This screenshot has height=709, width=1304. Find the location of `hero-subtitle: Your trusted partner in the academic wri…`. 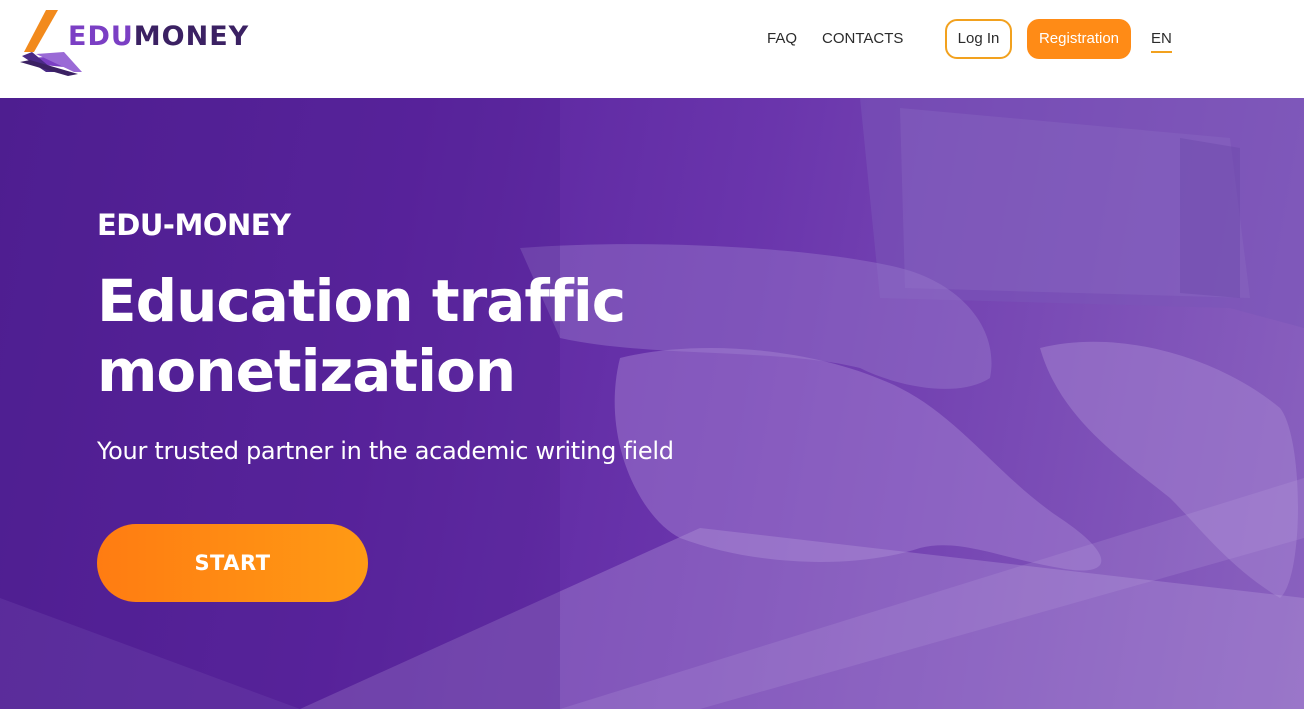

hero-subtitle: Your trusted partner in the academic wri… is located at coordinates (385, 451).